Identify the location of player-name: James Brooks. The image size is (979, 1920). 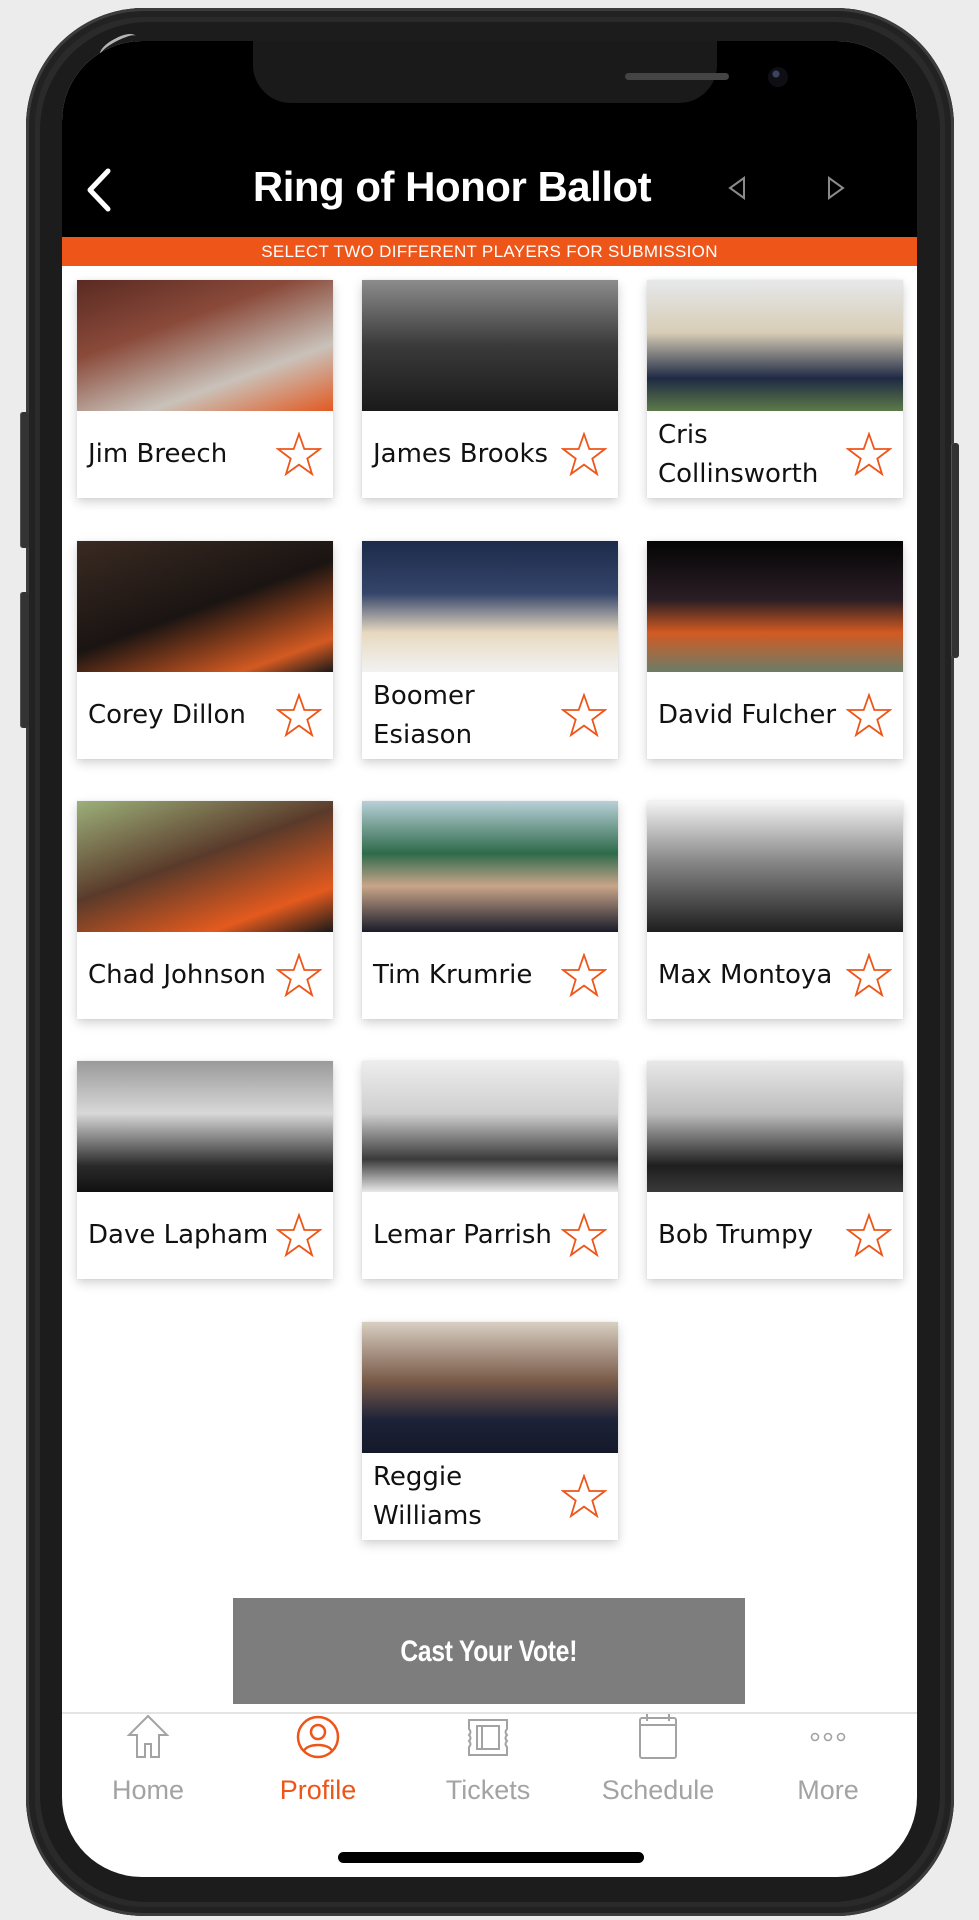
(465, 454).